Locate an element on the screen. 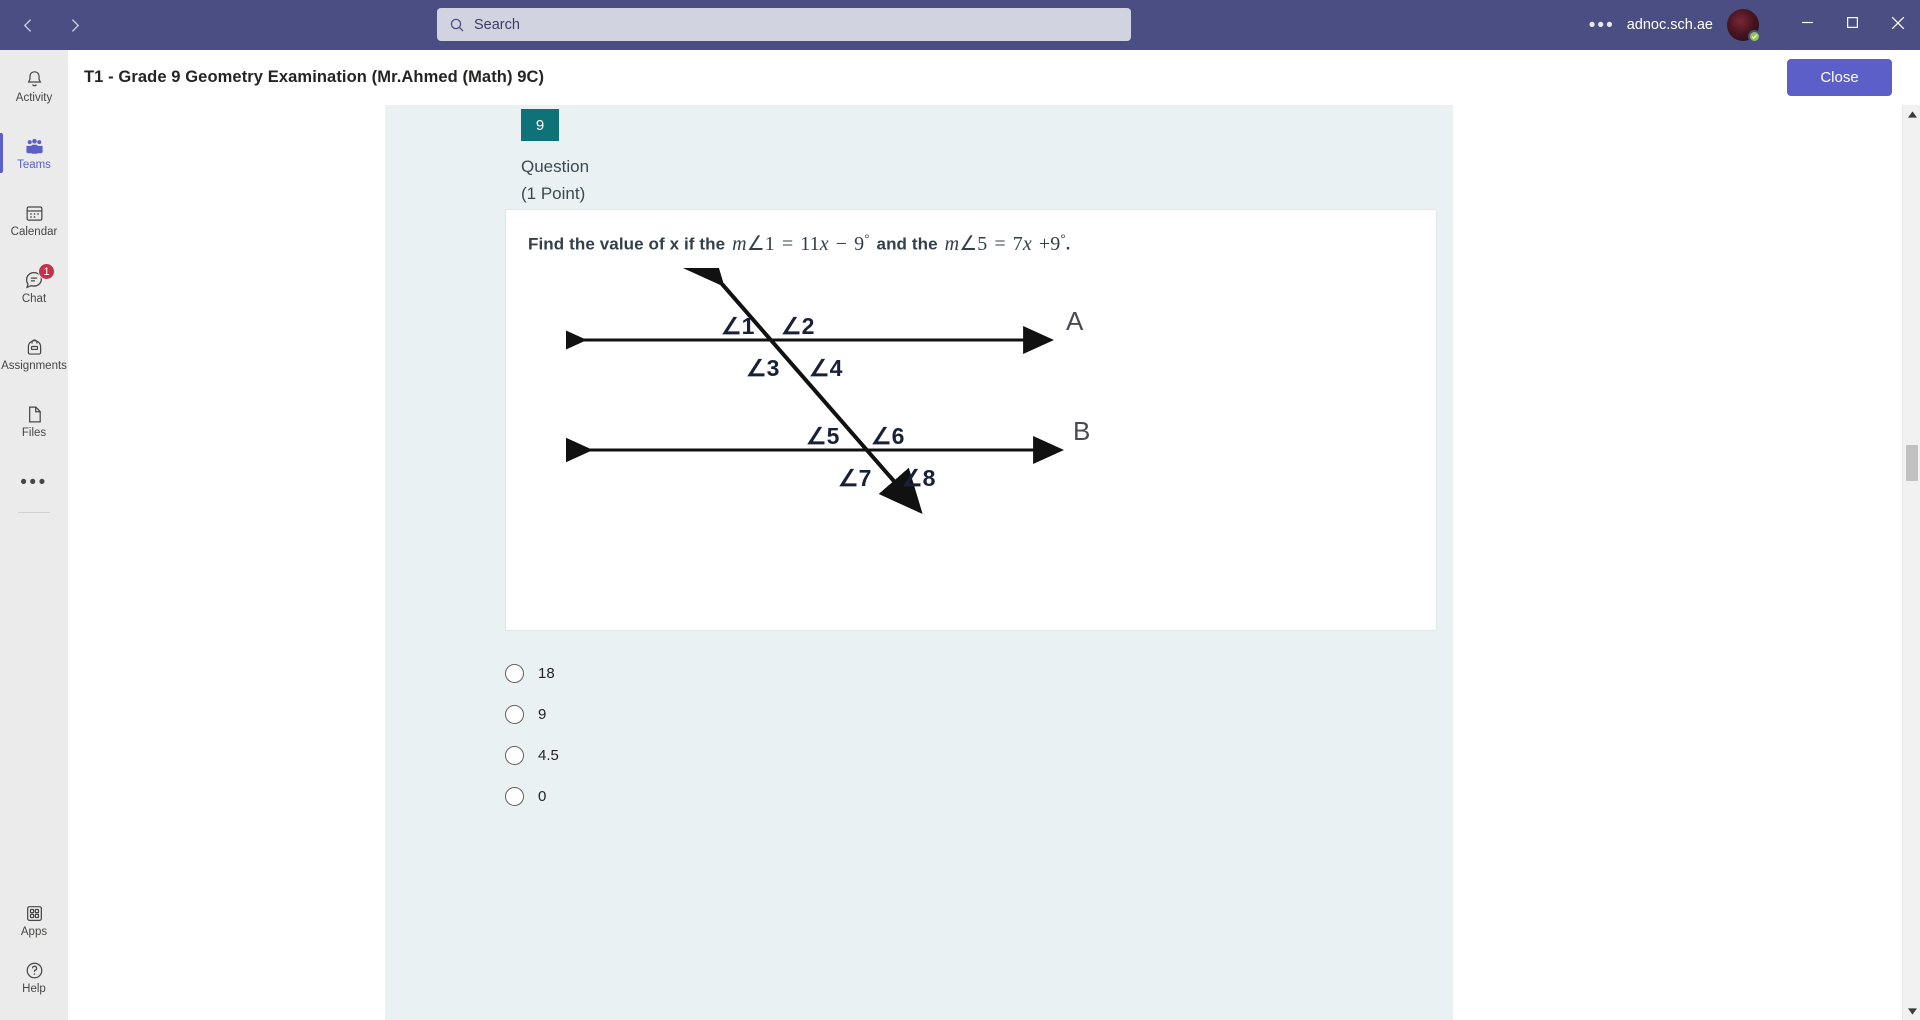 This screenshot has height=1020, width=1920. line-label-a: A is located at coordinates (1075, 321).